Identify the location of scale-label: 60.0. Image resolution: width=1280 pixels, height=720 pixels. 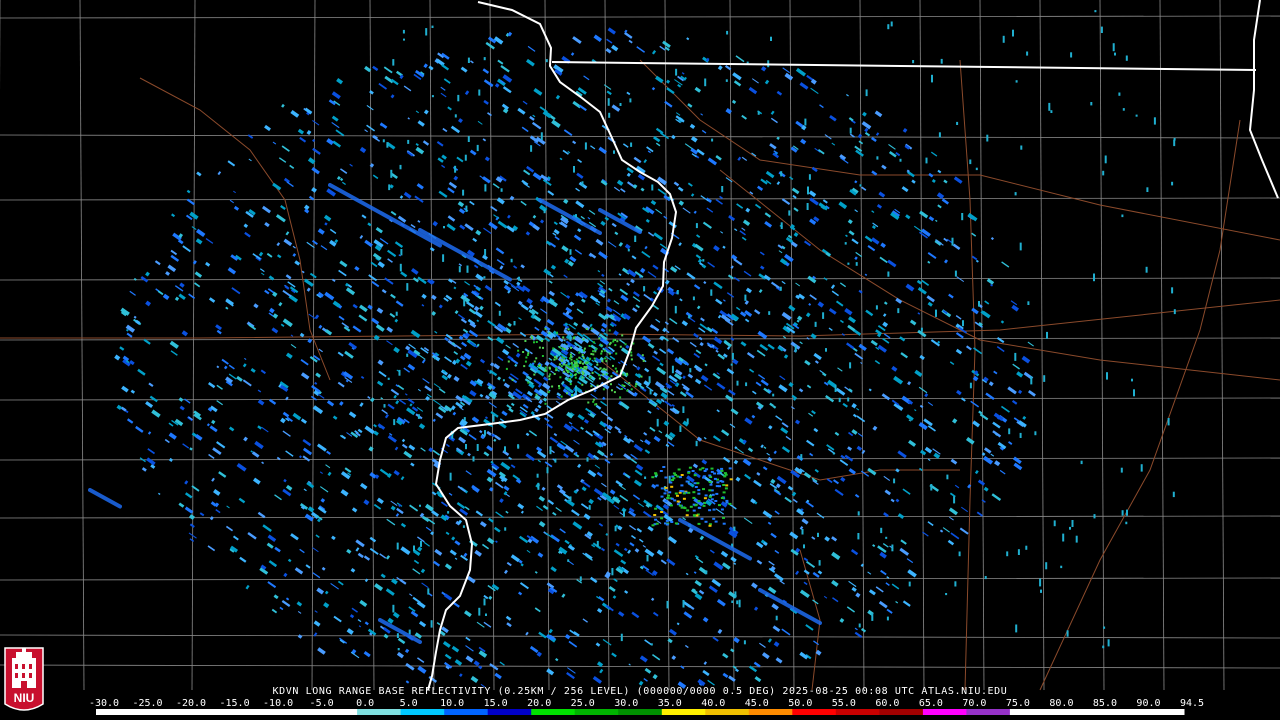
(887, 703).